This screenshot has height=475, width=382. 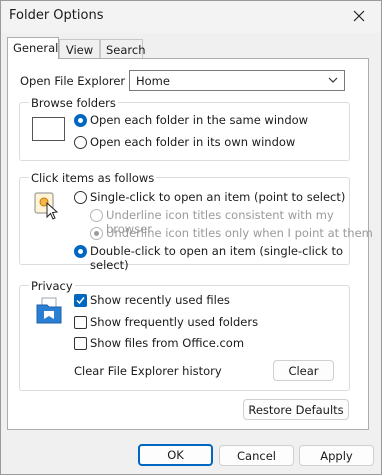 What do you see at coordinates (160, 300) in the screenshot?
I see `recent-files-label: Show recently used files` at bounding box center [160, 300].